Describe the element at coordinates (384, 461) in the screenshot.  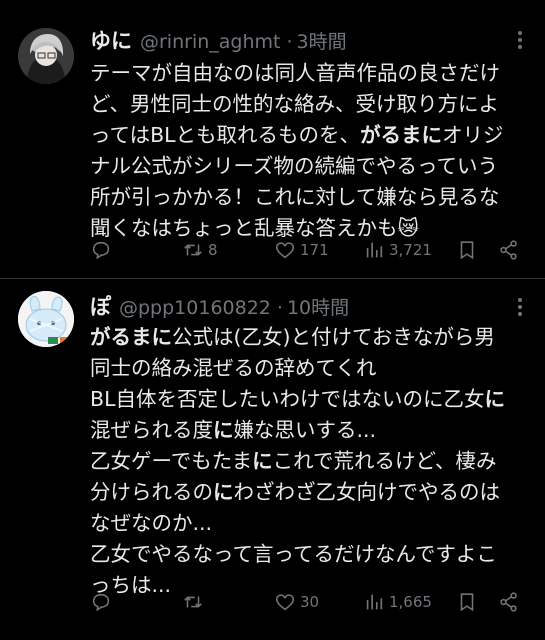
I see `text-segment: これで荒れるけど、棲み` at that location.